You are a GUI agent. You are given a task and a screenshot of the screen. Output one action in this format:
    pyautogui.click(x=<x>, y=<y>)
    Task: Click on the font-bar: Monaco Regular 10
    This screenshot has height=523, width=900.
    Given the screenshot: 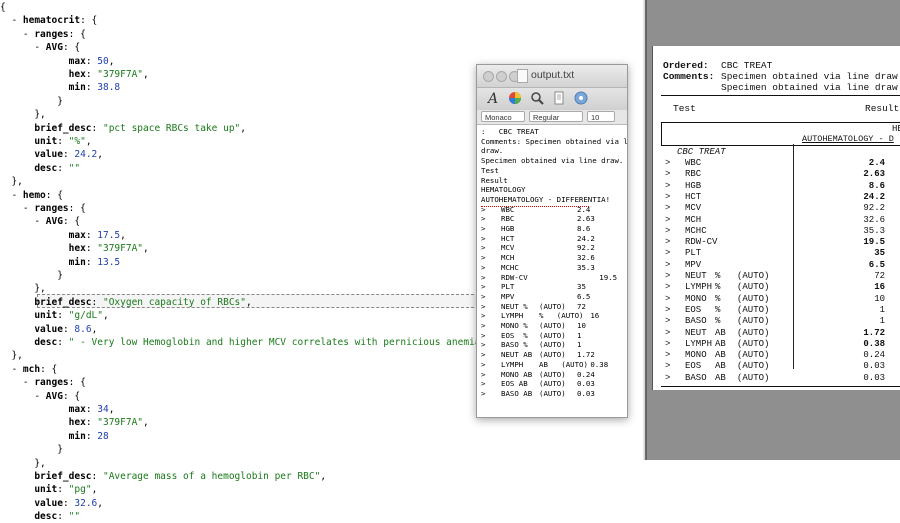 What is the action you would take?
    pyautogui.click(x=552, y=117)
    